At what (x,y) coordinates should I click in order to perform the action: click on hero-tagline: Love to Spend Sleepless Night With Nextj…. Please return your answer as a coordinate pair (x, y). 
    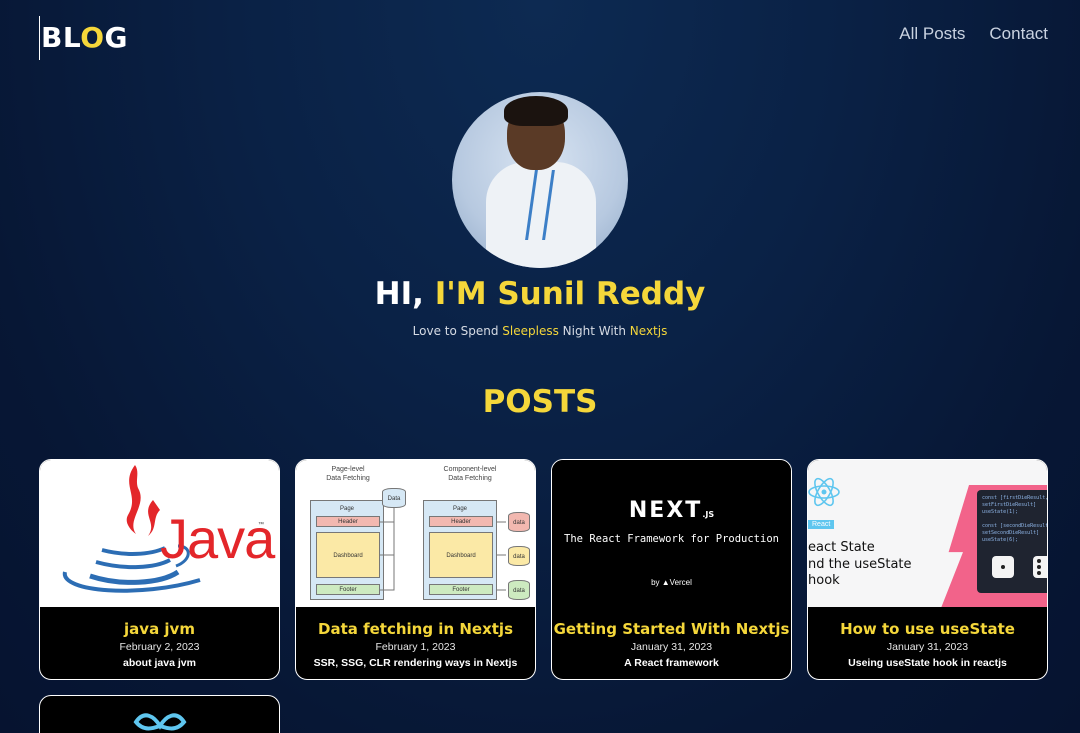
    Looking at the image, I should click on (540, 331).